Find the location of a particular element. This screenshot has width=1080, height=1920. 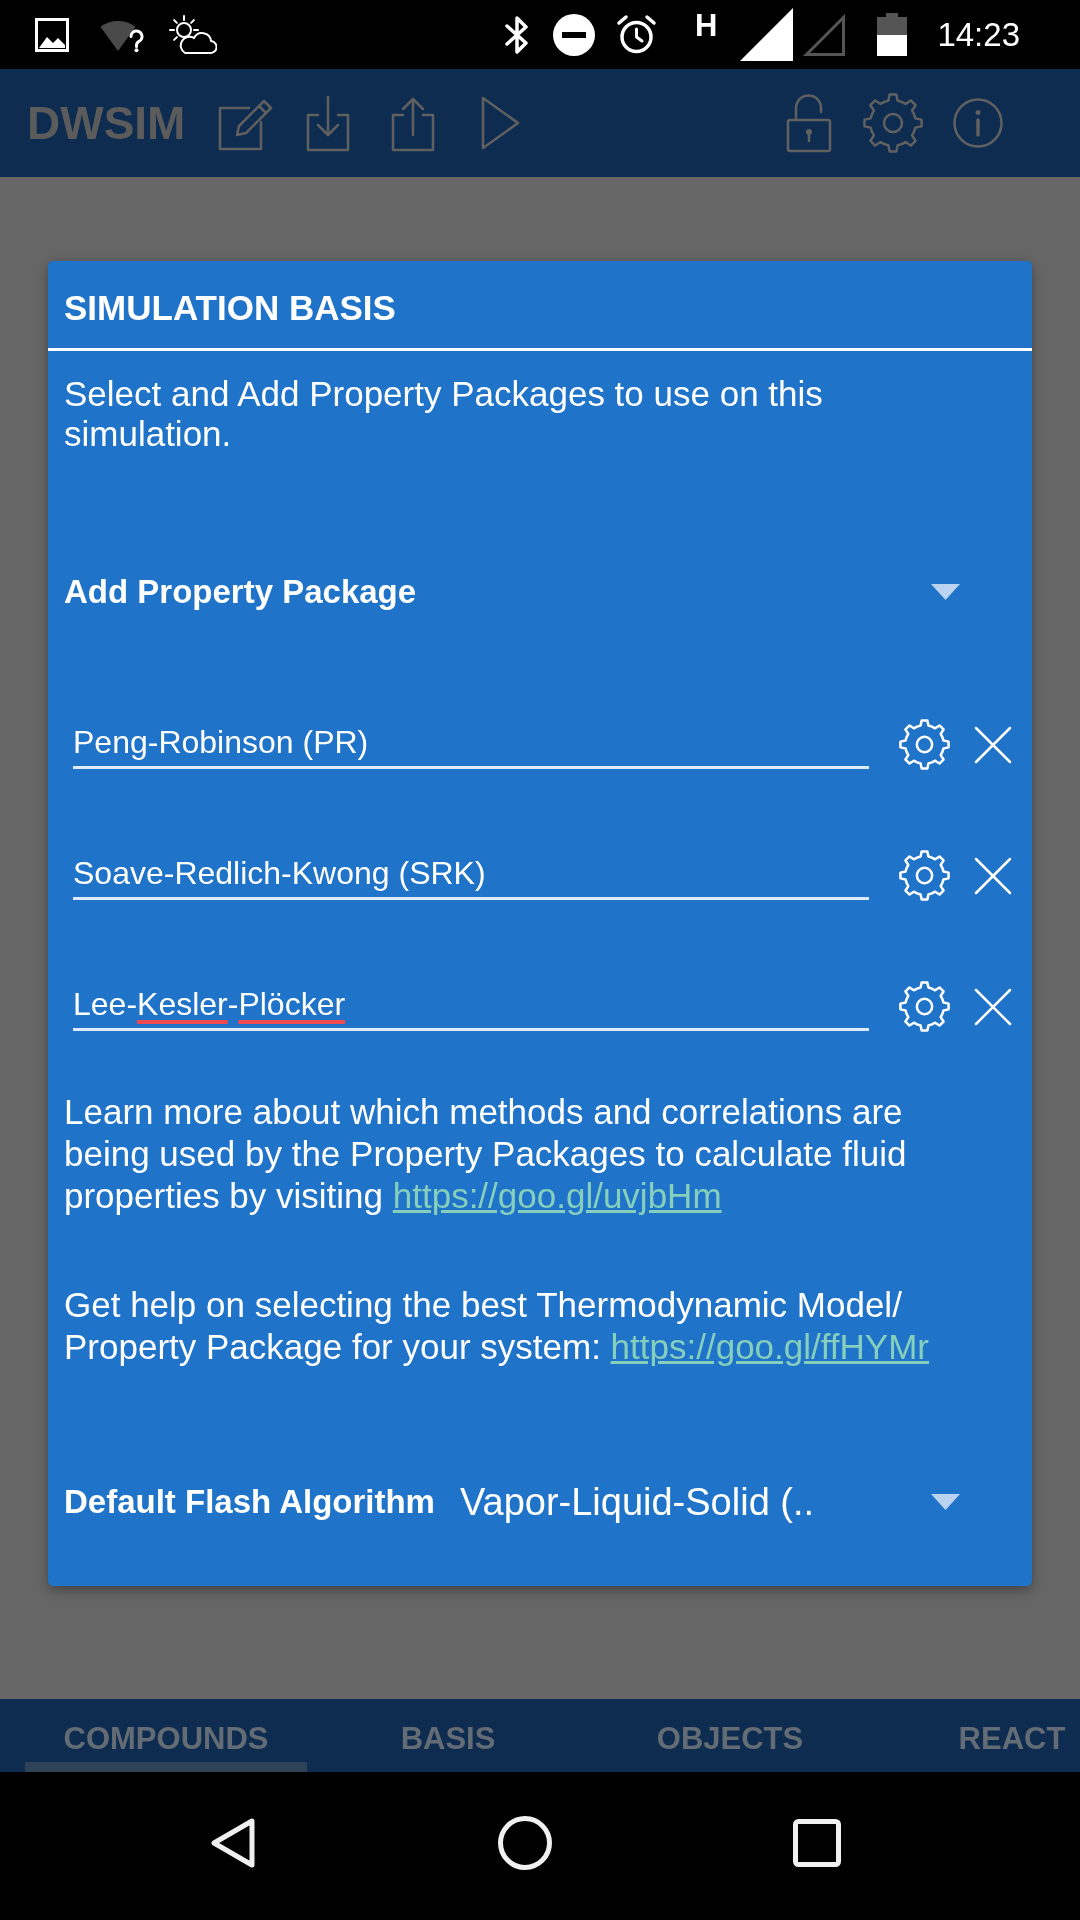

description-text: Select and Add Property Packages to use on this simulation. is located at coordinates (444, 414).